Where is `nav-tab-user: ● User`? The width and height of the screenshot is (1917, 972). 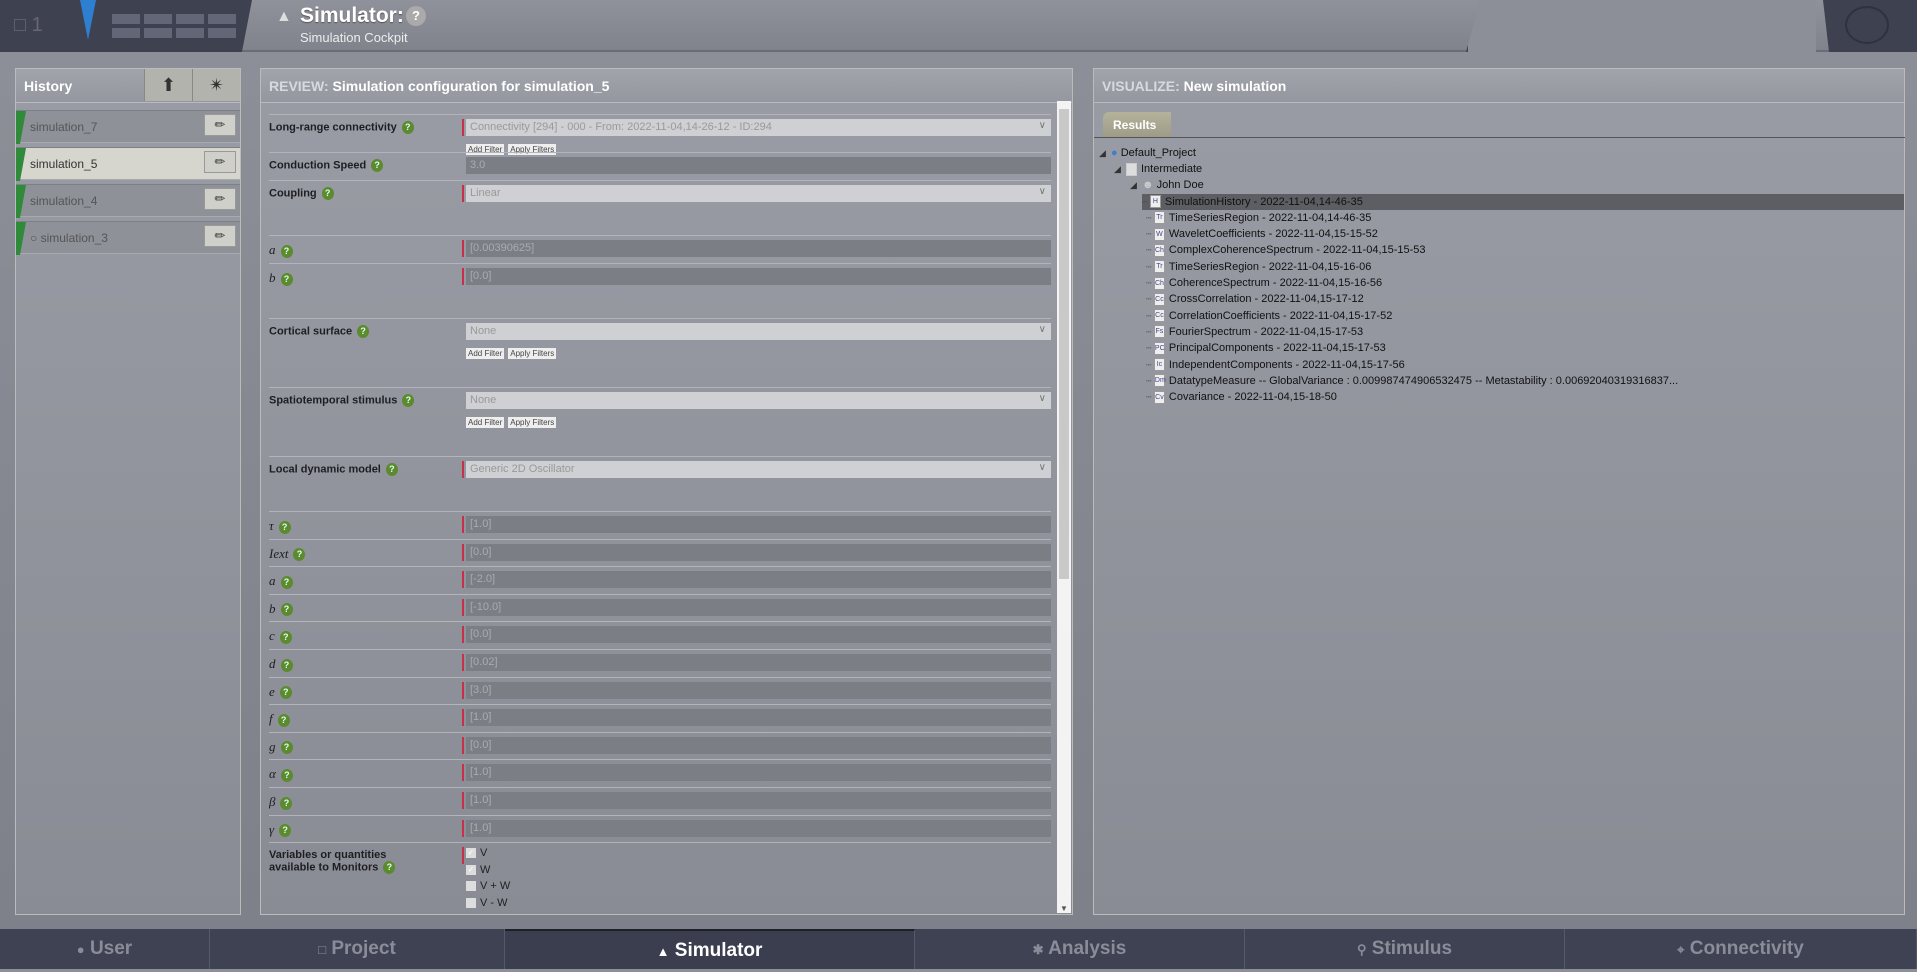 nav-tab-user: ● User is located at coordinates (105, 949).